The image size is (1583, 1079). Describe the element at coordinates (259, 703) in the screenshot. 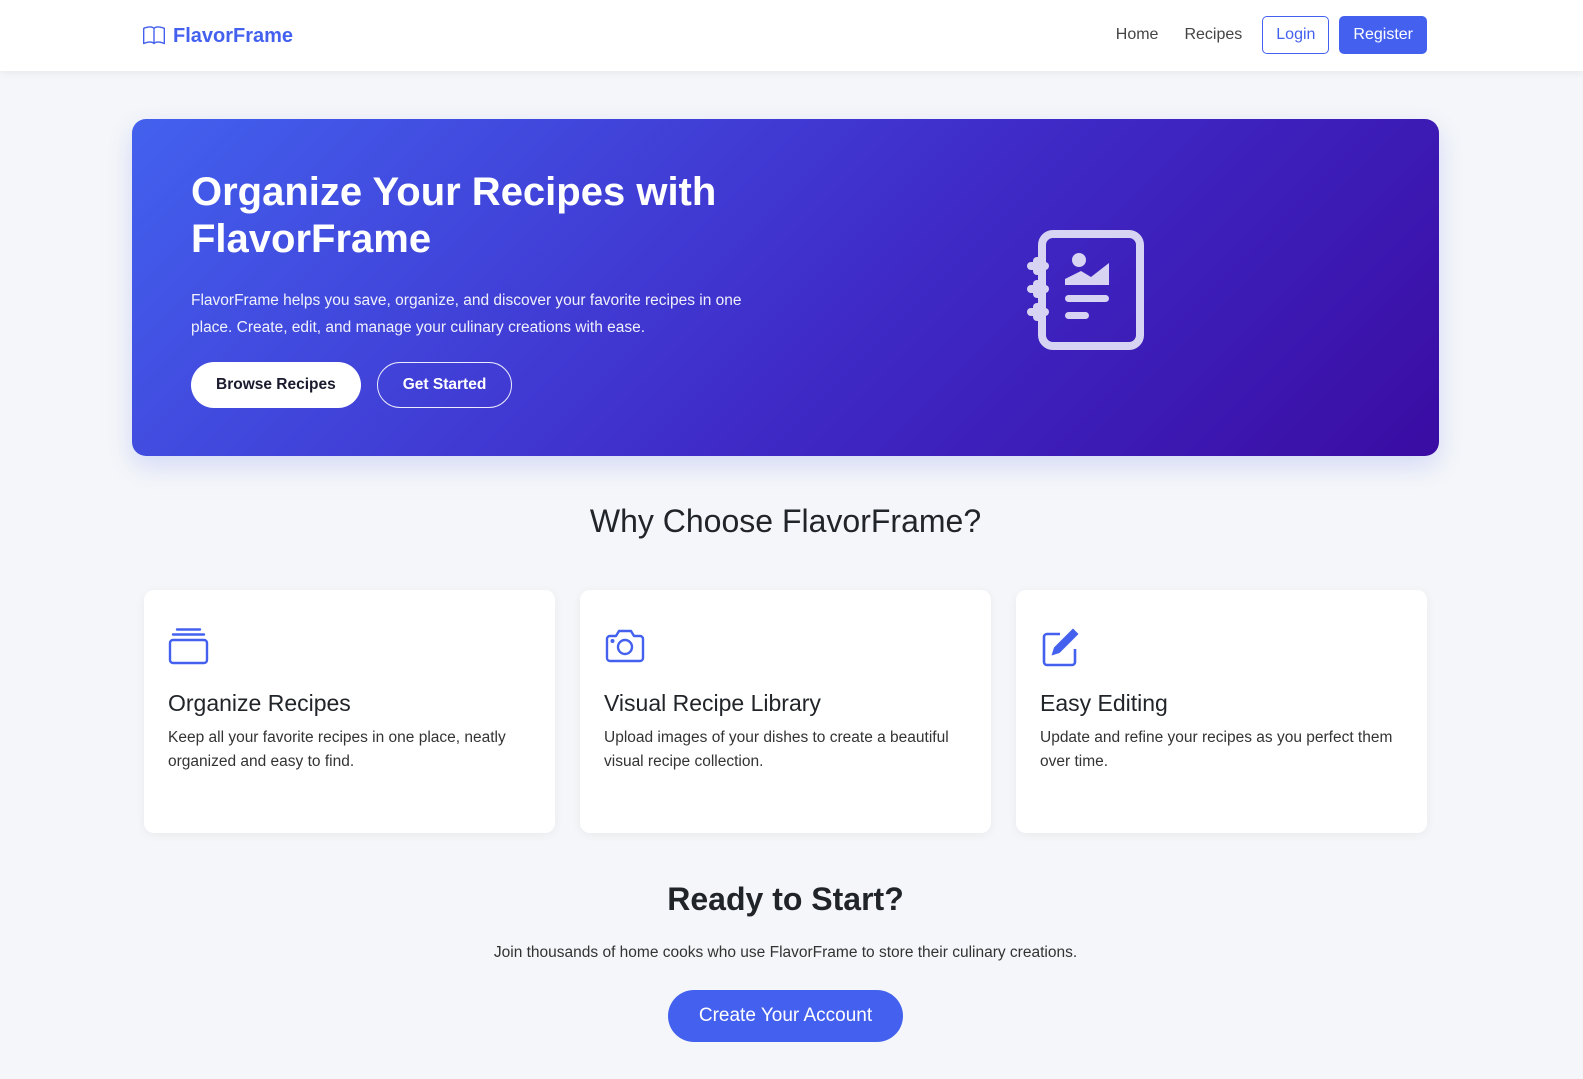

I see `feature-title: Organize Recipes` at that location.